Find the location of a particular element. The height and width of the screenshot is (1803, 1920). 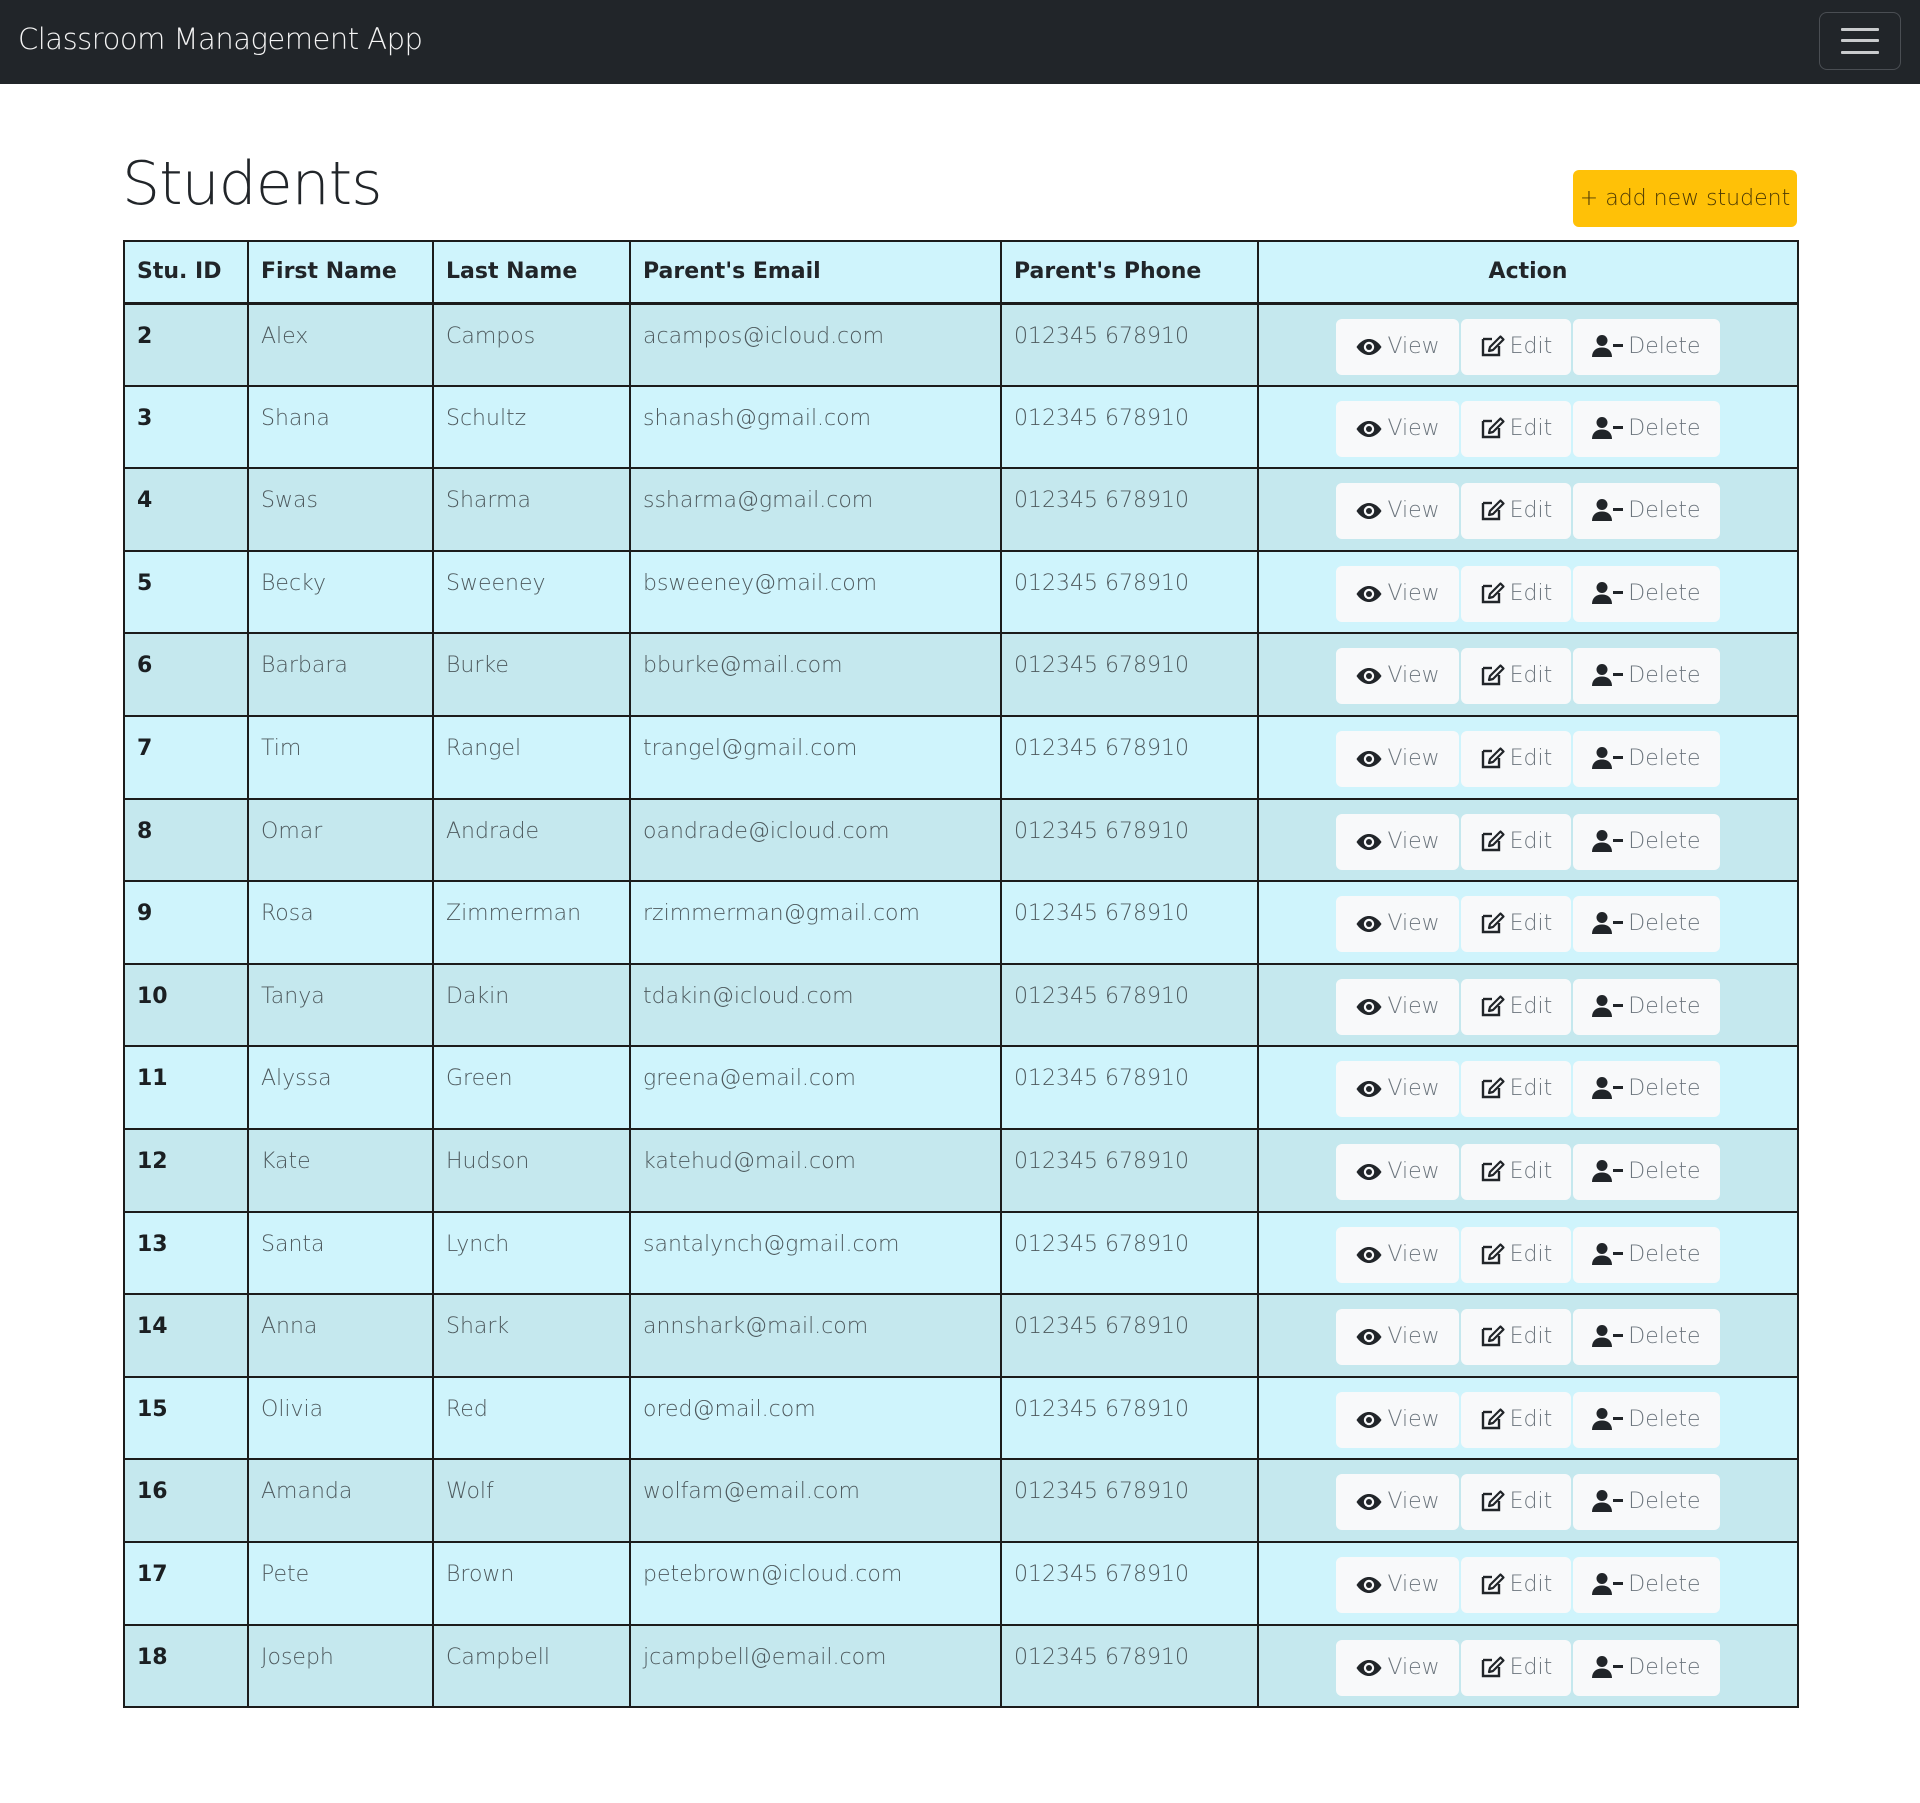

column-header-id: Stu. ID is located at coordinates (186, 272).